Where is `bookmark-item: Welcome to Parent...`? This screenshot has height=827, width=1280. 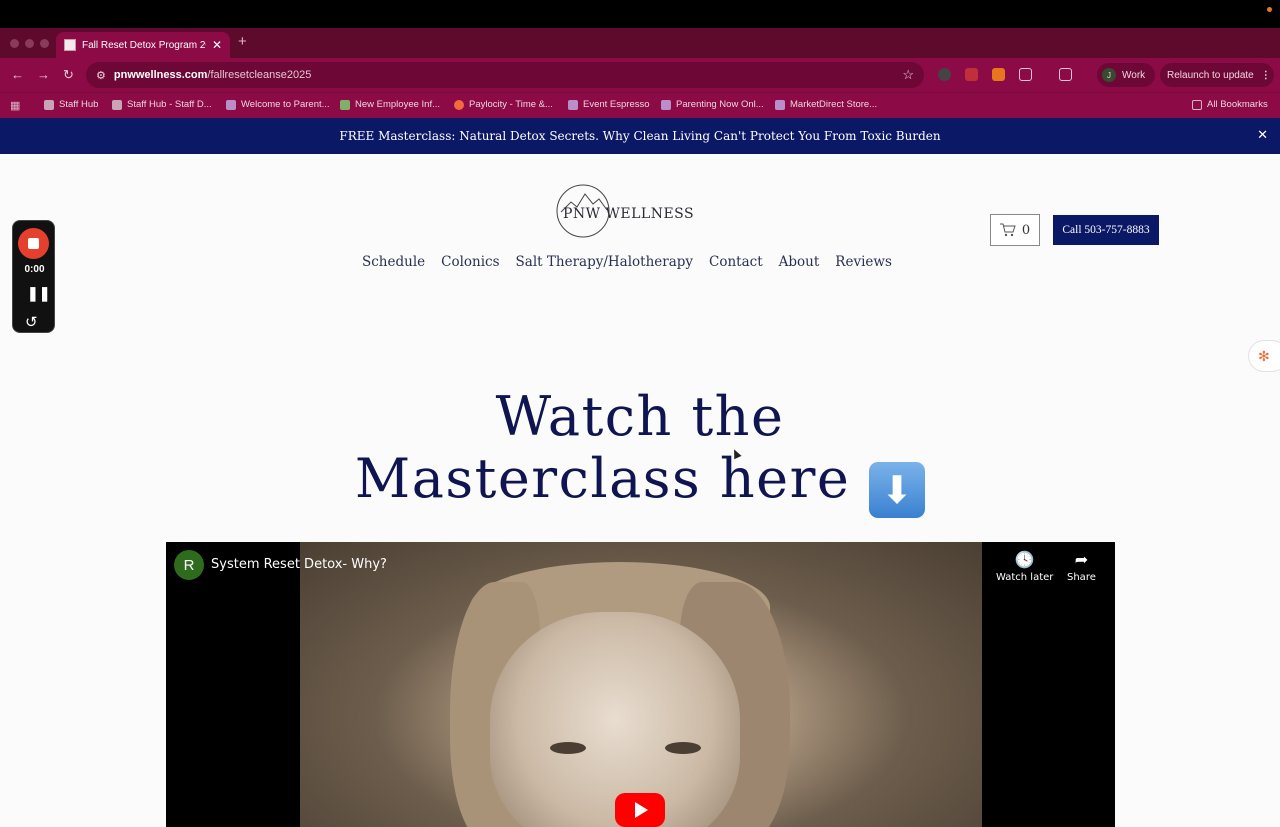
bookmark-item: Welcome to Parent... is located at coordinates (278, 104).